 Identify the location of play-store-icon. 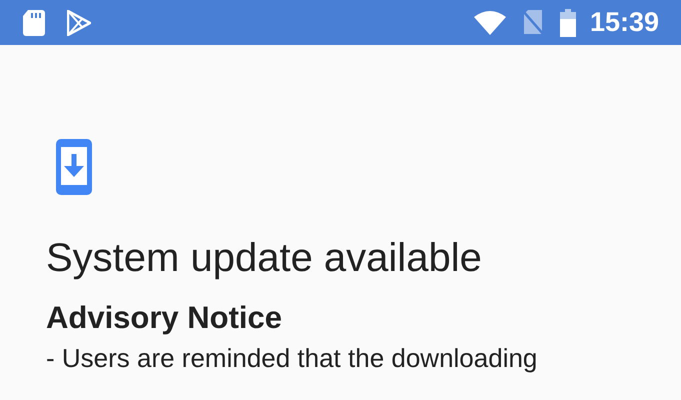
(79, 23).